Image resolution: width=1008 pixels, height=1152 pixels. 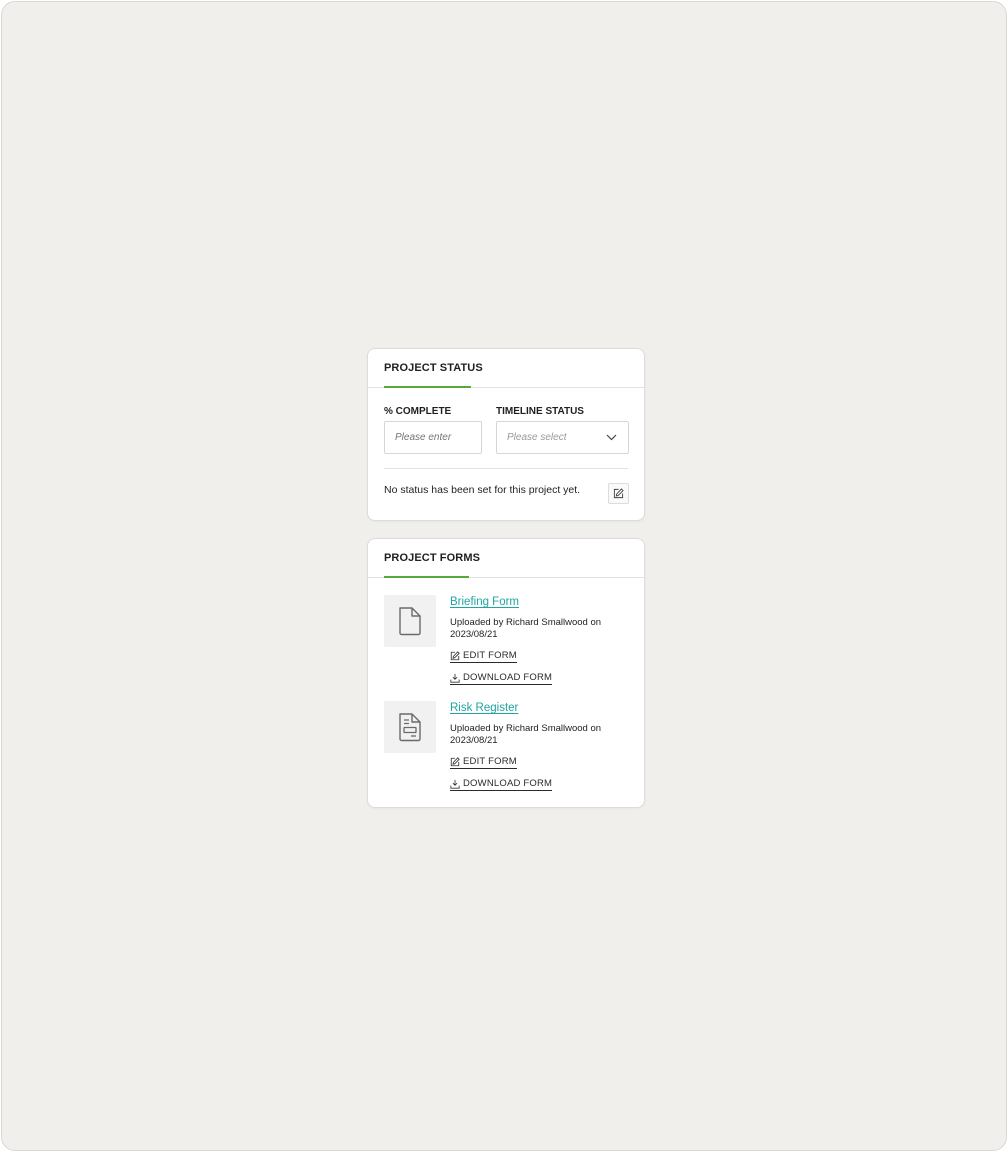 I want to click on percent-complete-input, so click(x=433, y=437).